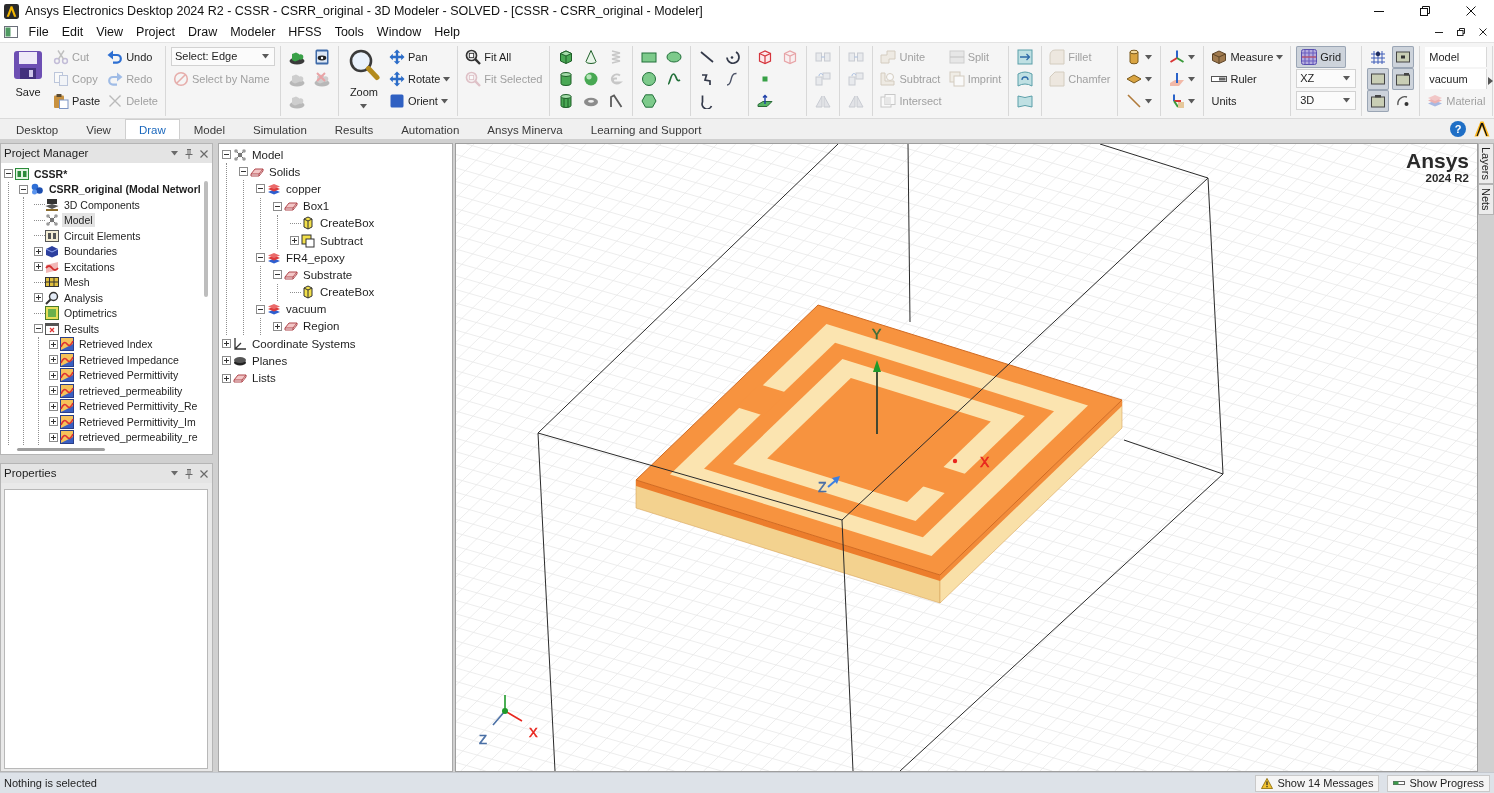  What do you see at coordinates (328, 274) in the screenshot?
I see `tree-item: Substrate` at bounding box center [328, 274].